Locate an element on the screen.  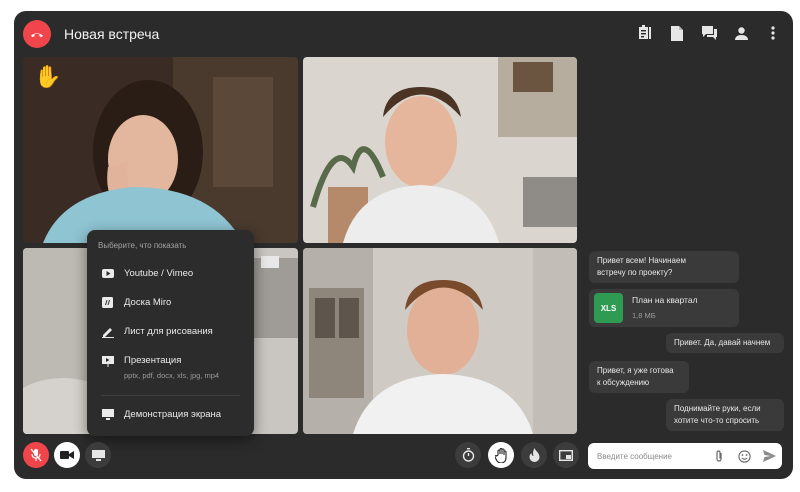
header-toolbar is located at coordinates (709, 33).